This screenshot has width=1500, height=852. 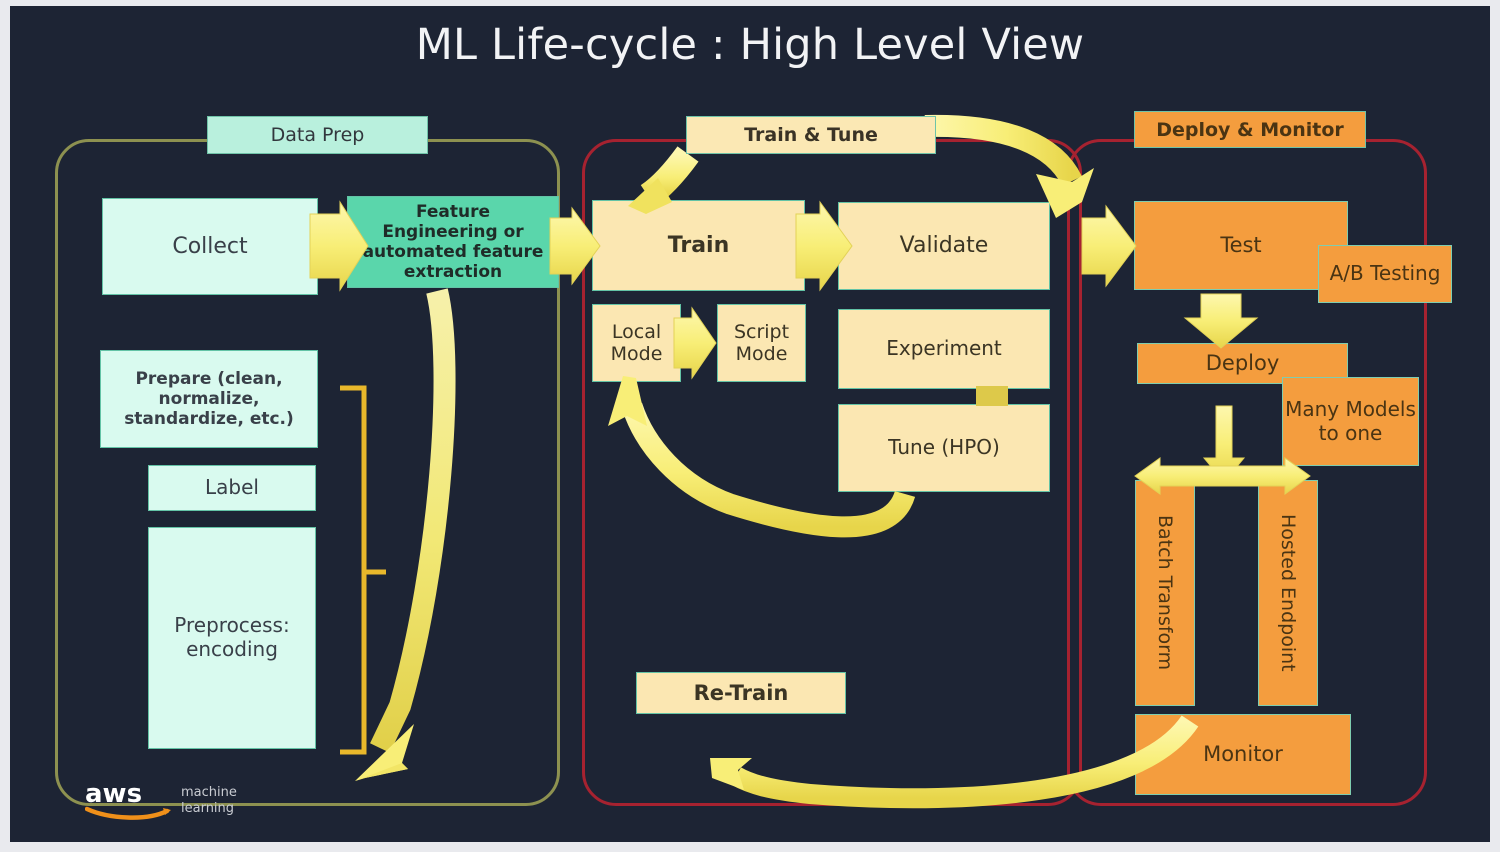 I want to click on box-monitor: Monitor, so click(x=1243, y=754).